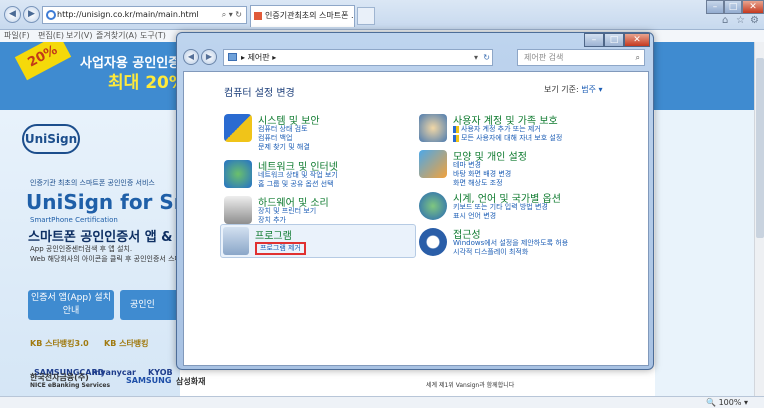  Describe the element at coordinates (709, 253) in the screenshot. I see `right-column` at that location.